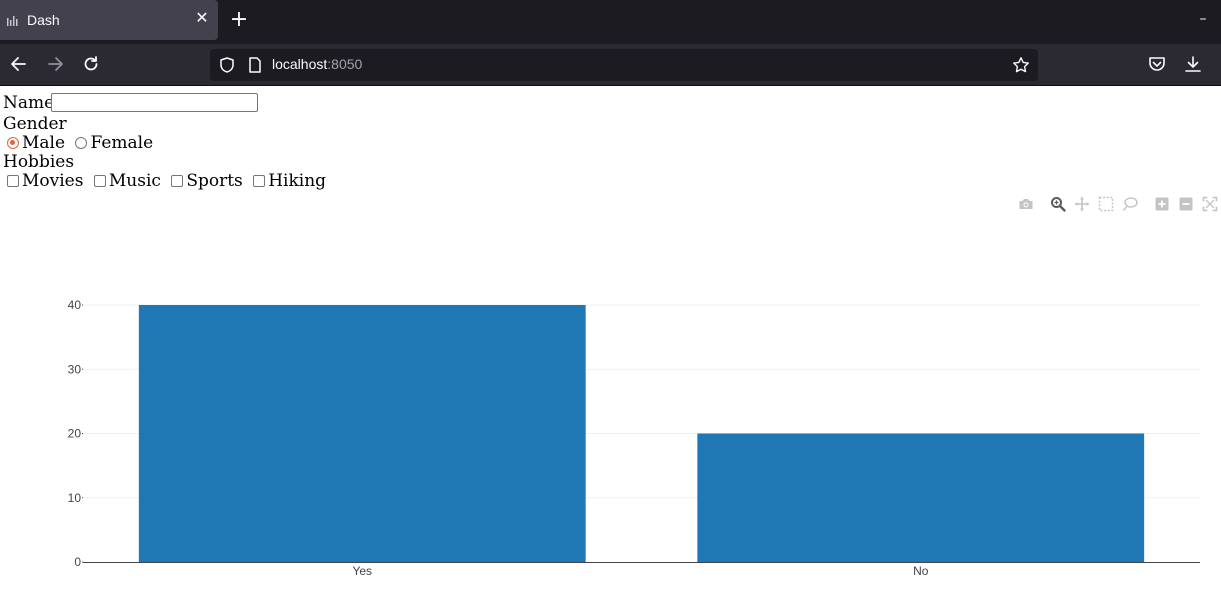  Describe the element at coordinates (75, 369) in the screenshot. I see `y-tick-label: 30` at that location.